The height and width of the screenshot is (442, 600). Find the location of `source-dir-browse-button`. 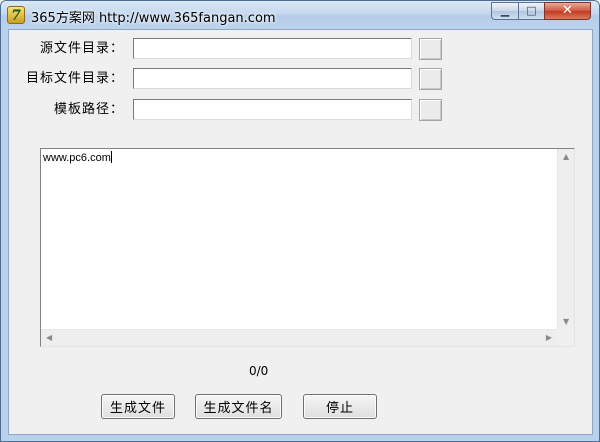

source-dir-browse-button is located at coordinates (430, 49).